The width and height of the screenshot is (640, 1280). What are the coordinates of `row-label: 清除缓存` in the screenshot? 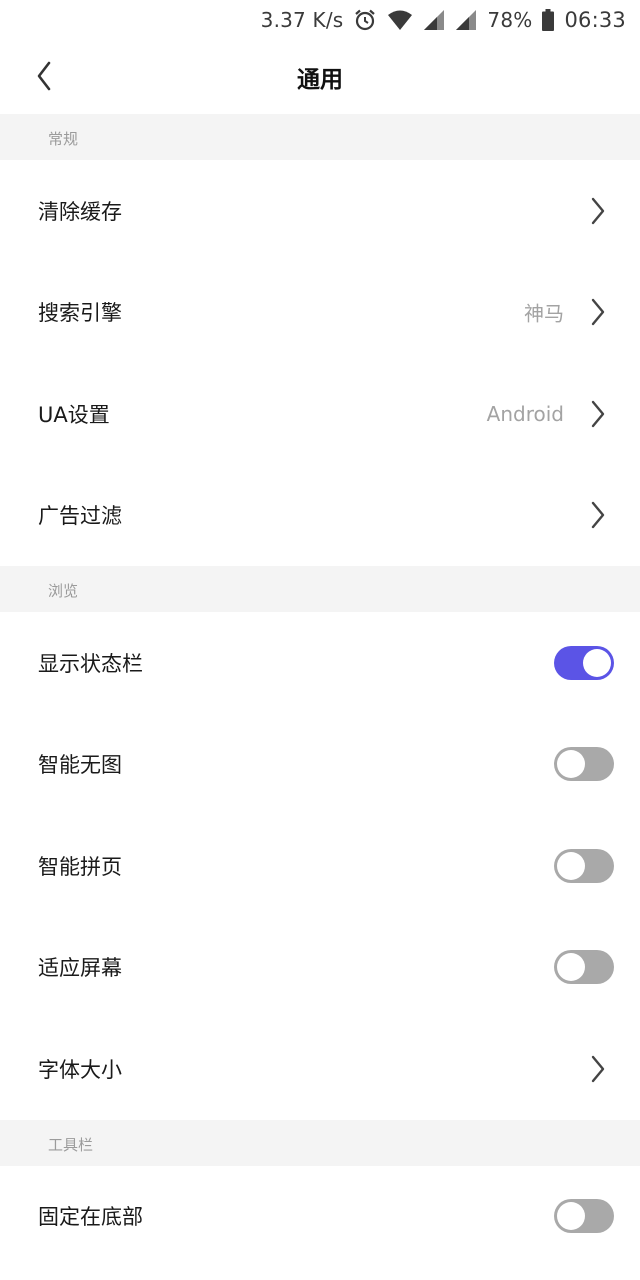 It's located at (80, 211).